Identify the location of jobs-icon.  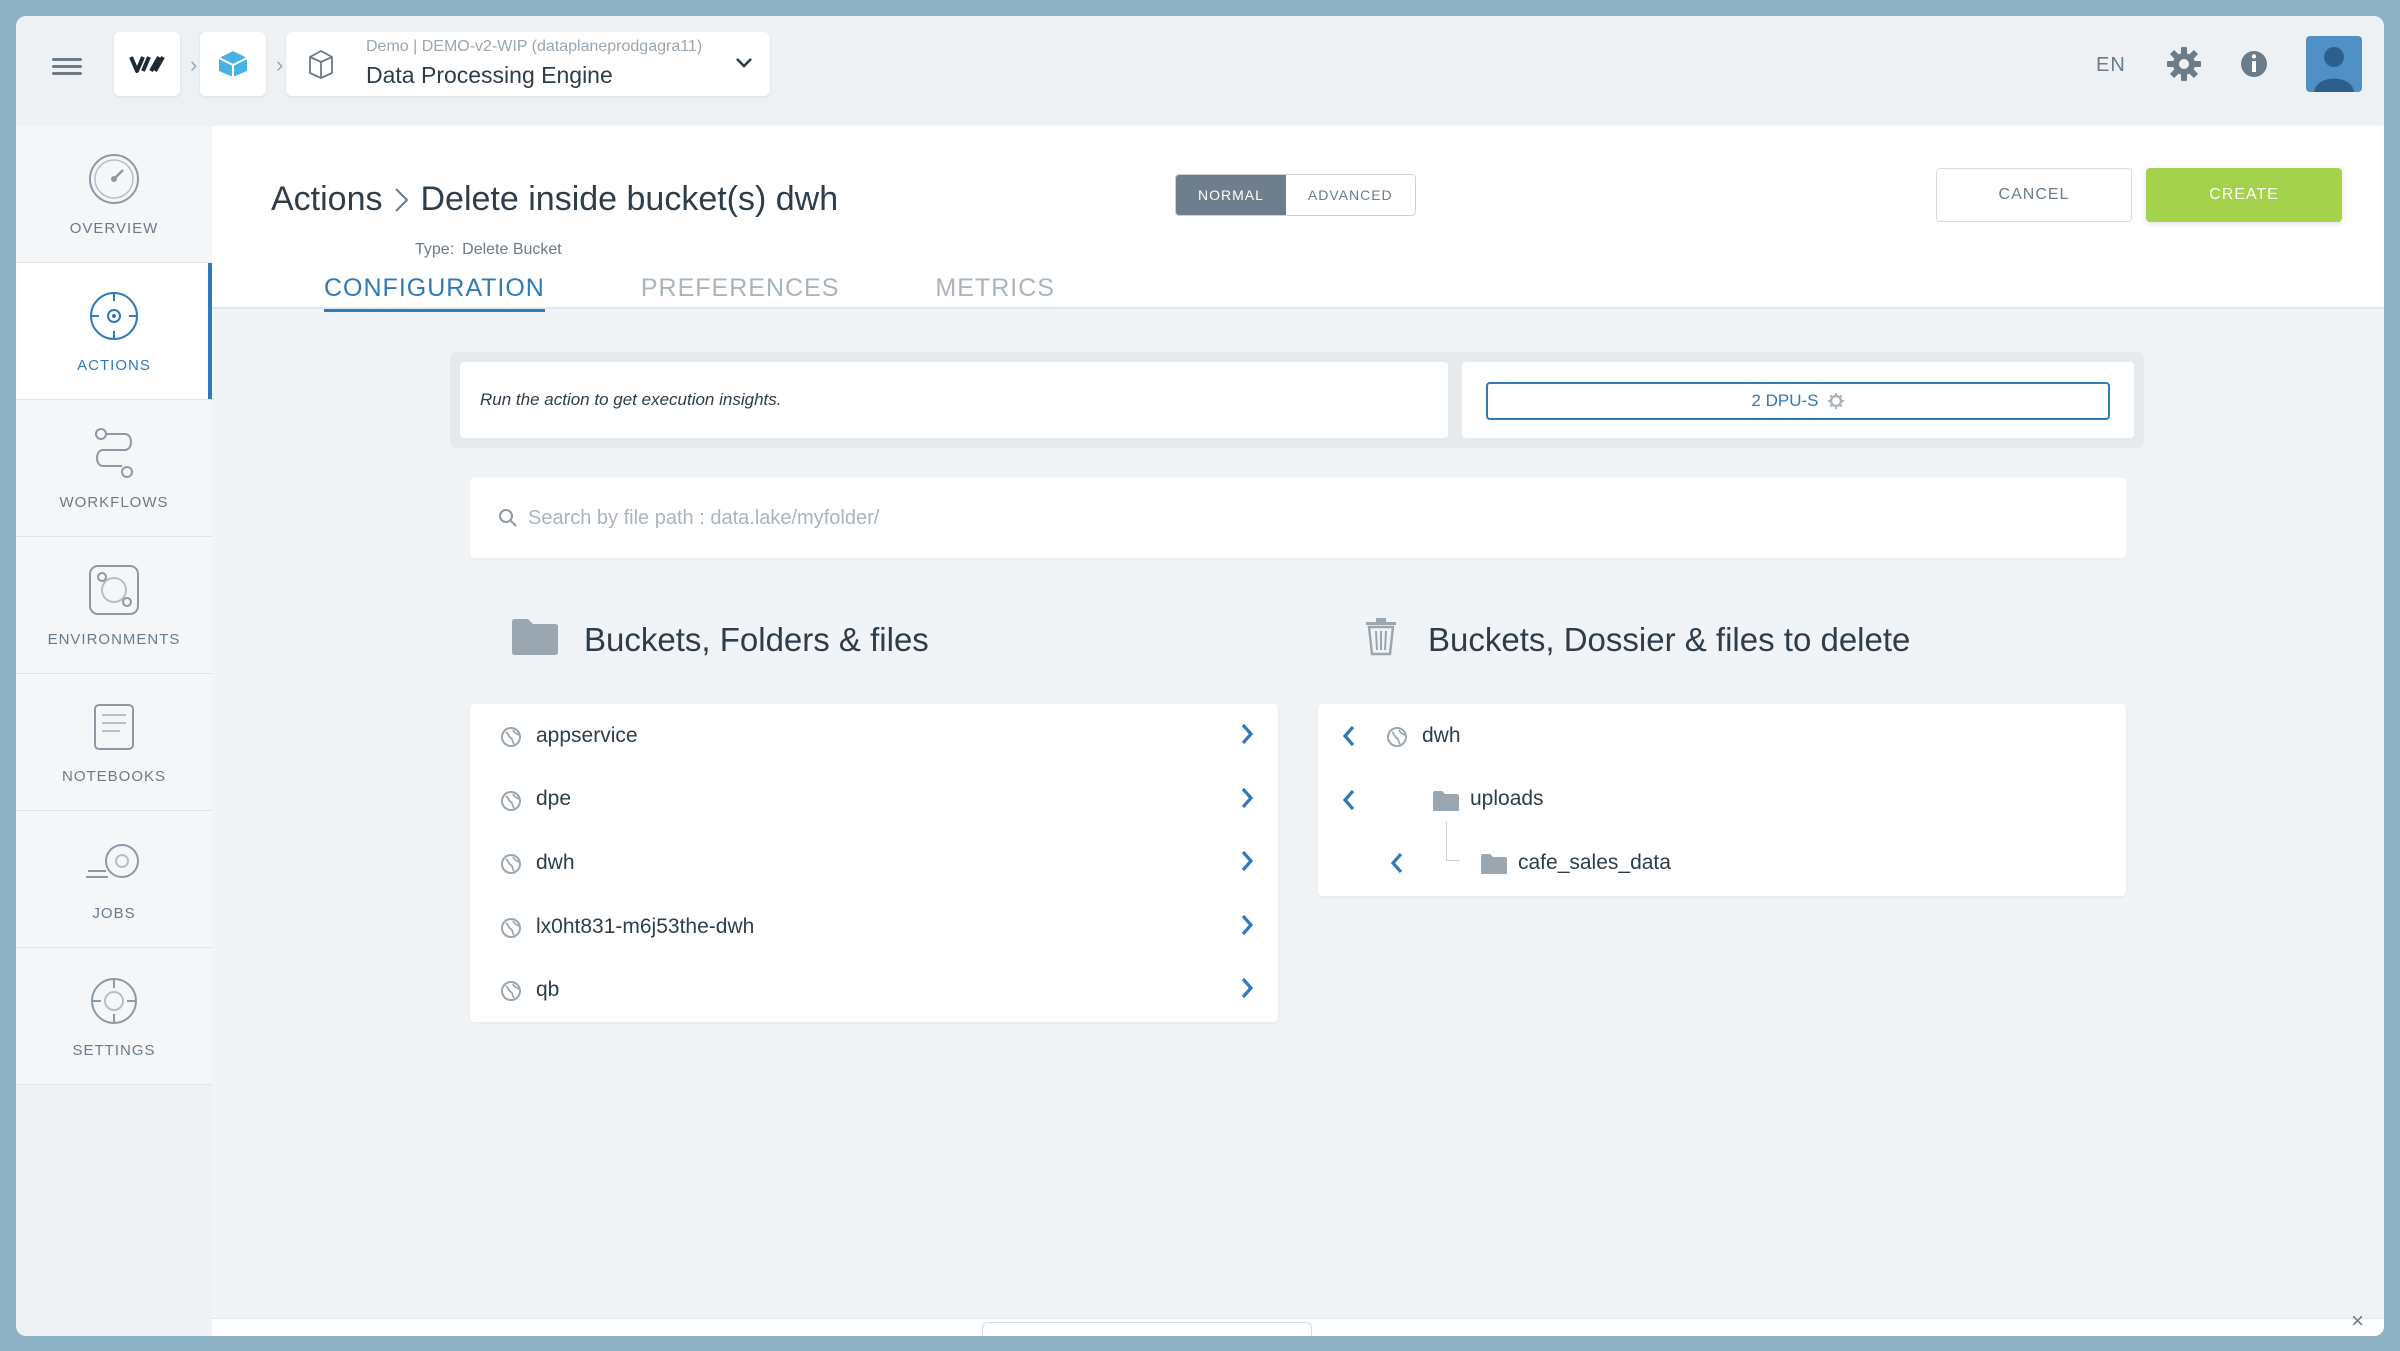
(112, 860).